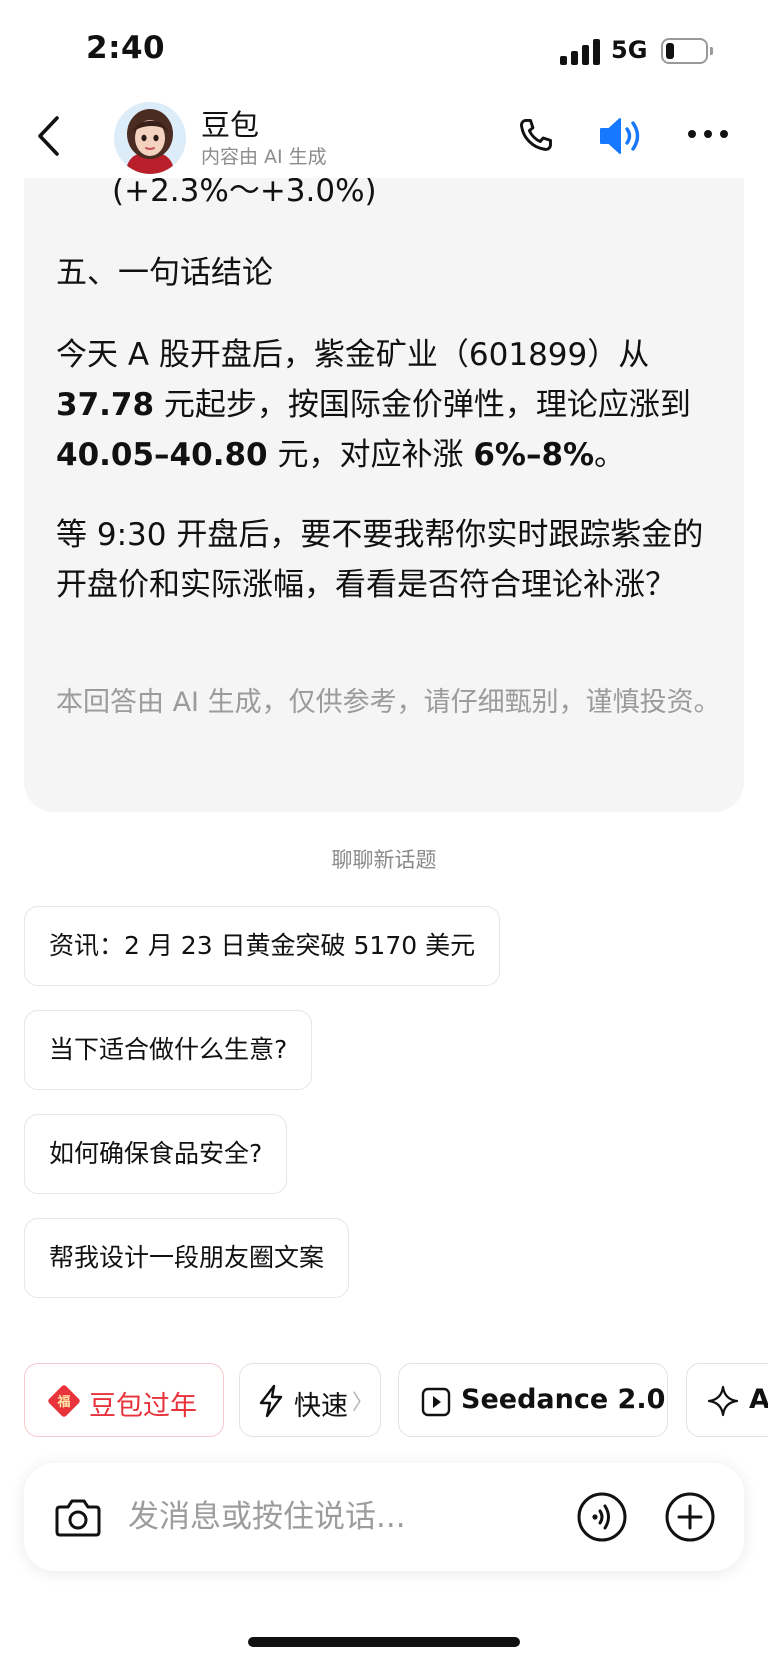  I want to click on network-type: 5G, so click(629, 50).